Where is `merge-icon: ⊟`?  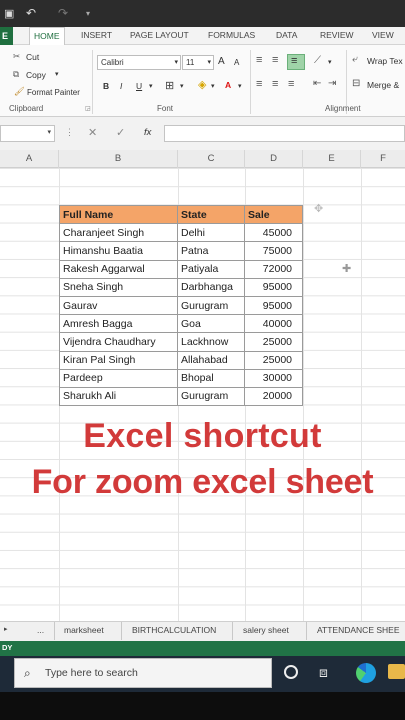 merge-icon: ⊟ is located at coordinates (356, 83).